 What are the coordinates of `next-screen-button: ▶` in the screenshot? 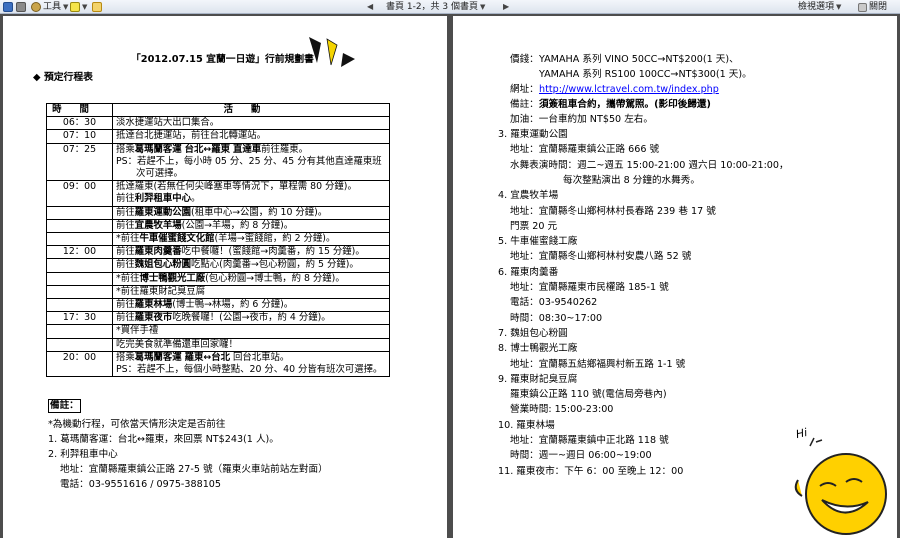 It's located at (506, 7).